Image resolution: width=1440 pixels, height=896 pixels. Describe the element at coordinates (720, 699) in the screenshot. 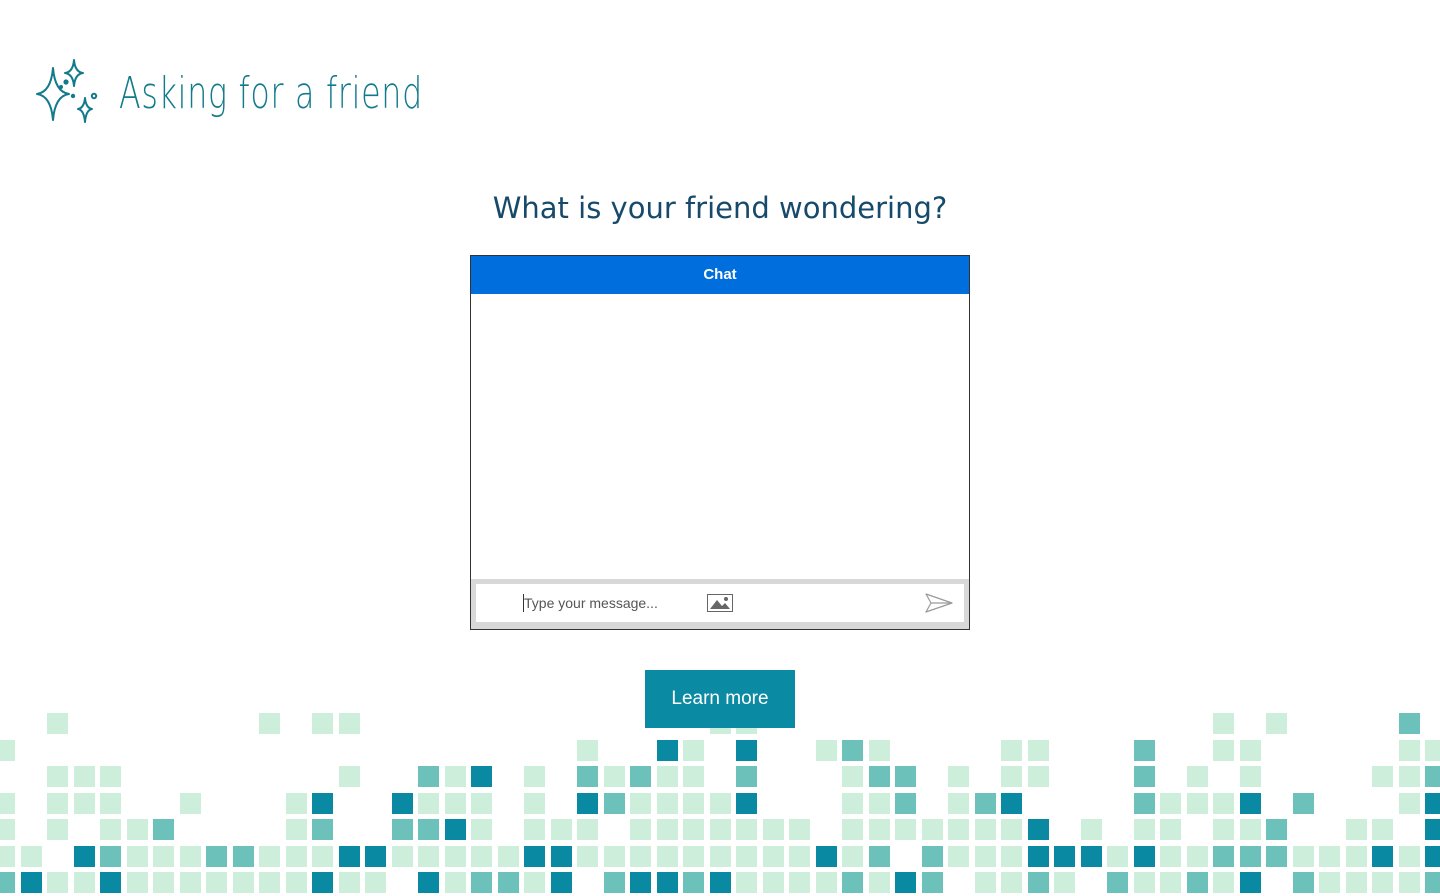

I see `learn-more-button: Learn more` at that location.